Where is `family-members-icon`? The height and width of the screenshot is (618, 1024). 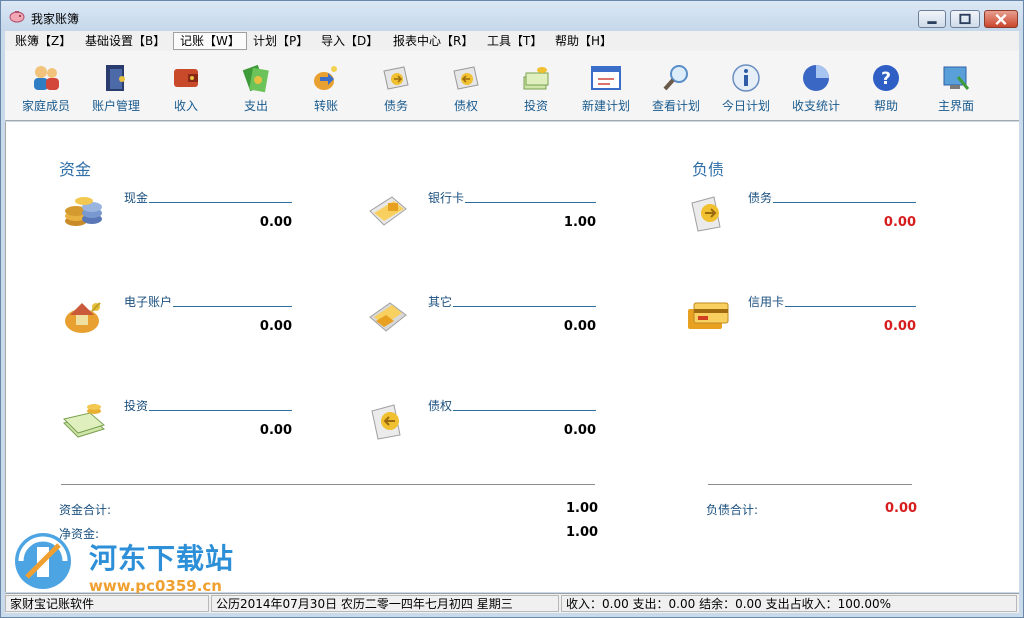 family-members-icon is located at coordinates (46, 78).